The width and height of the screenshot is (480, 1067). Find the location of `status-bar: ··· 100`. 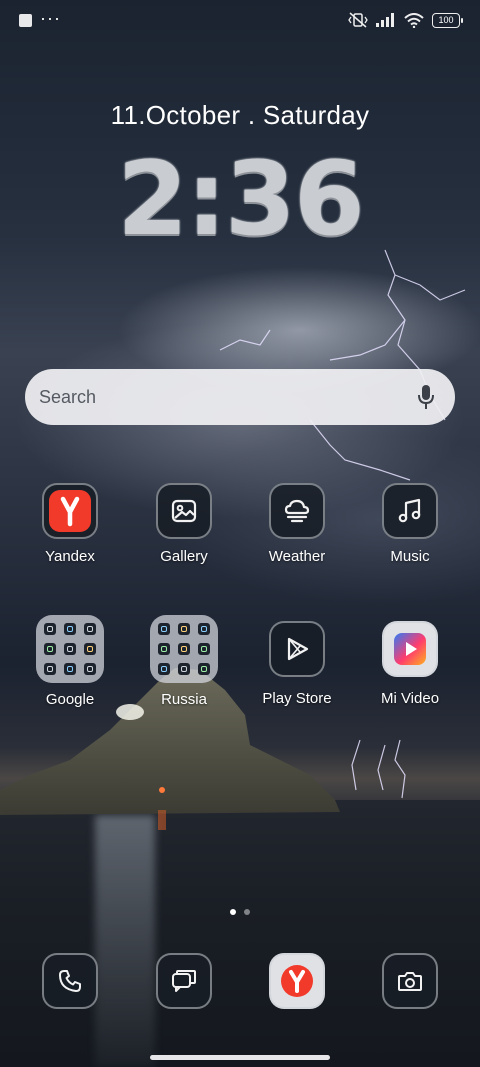

status-bar: ··· 100 is located at coordinates (240, 21).